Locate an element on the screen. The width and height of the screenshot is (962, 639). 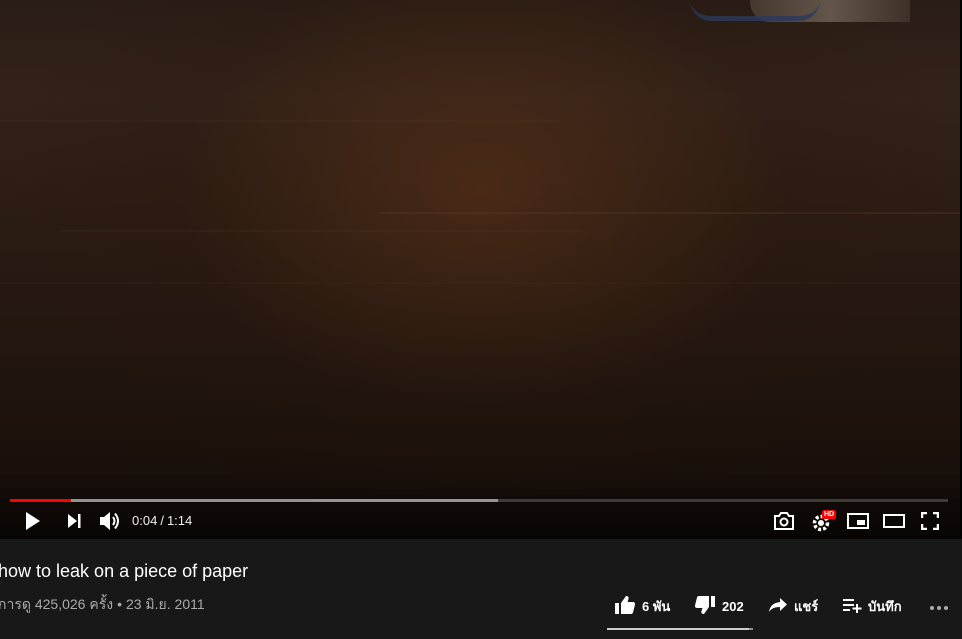
video-scene-rope is located at coordinates (755, 10).